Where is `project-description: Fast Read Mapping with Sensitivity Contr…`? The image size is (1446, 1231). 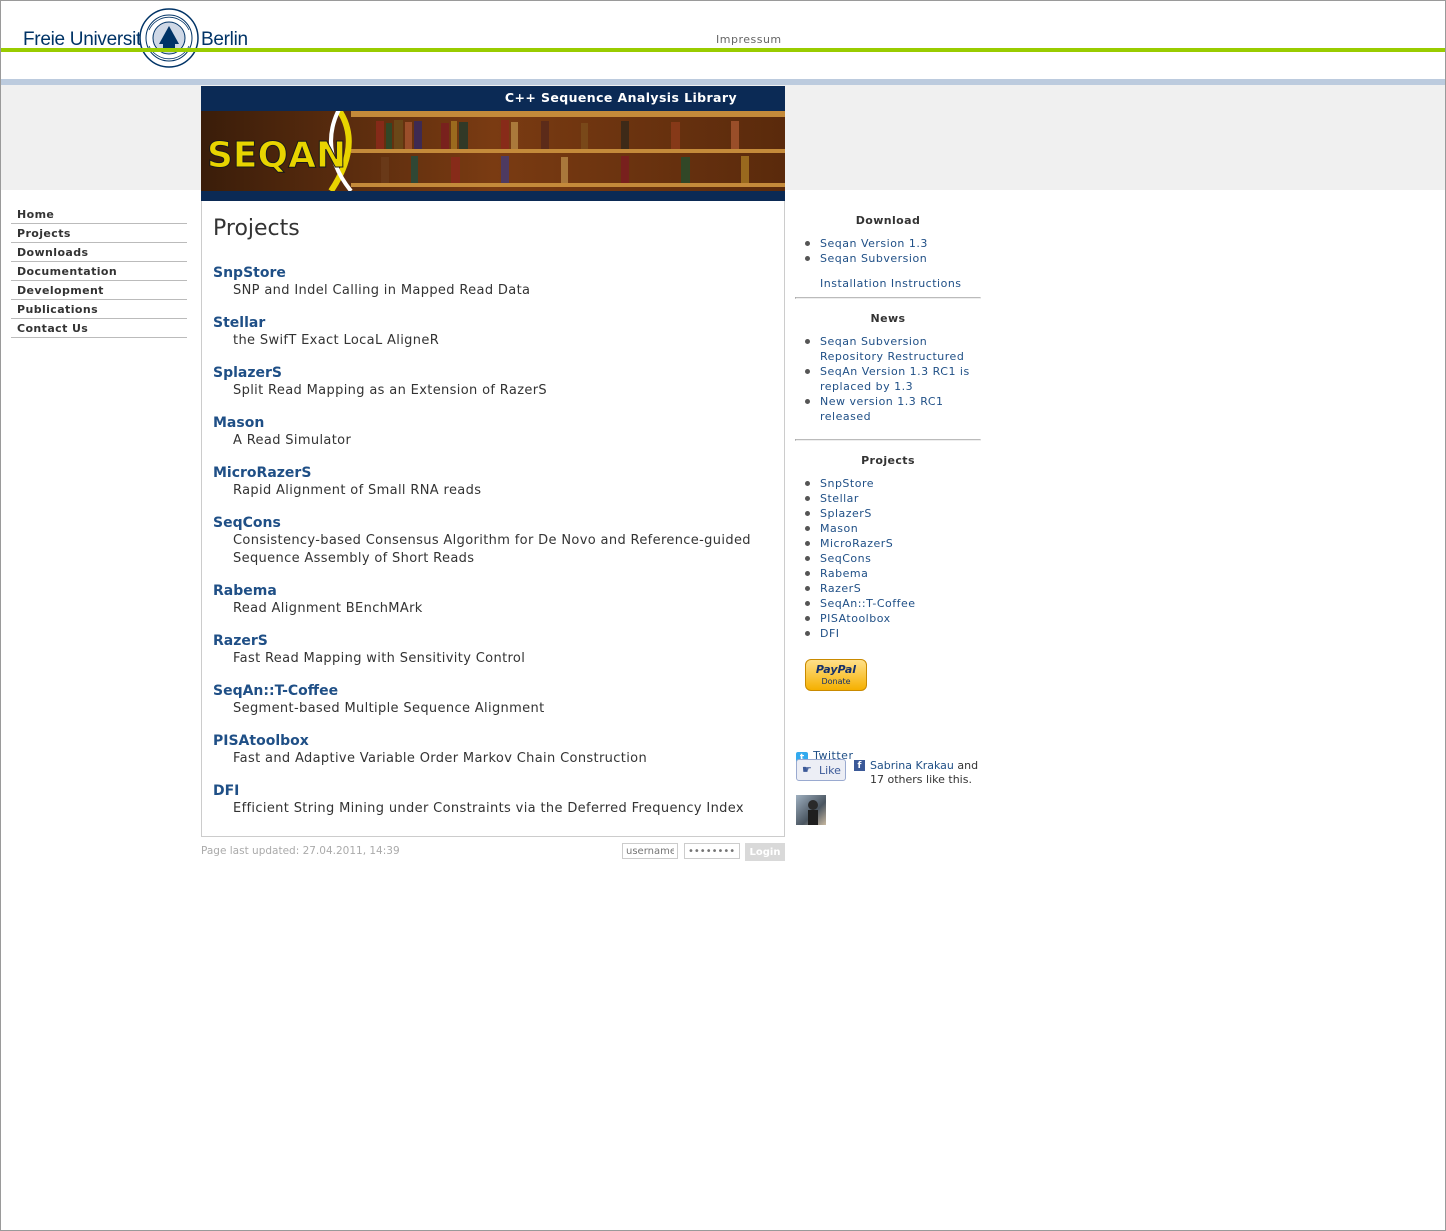 project-description: Fast Read Mapping with Sensitivity Contr… is located at coordinates (379, 658).